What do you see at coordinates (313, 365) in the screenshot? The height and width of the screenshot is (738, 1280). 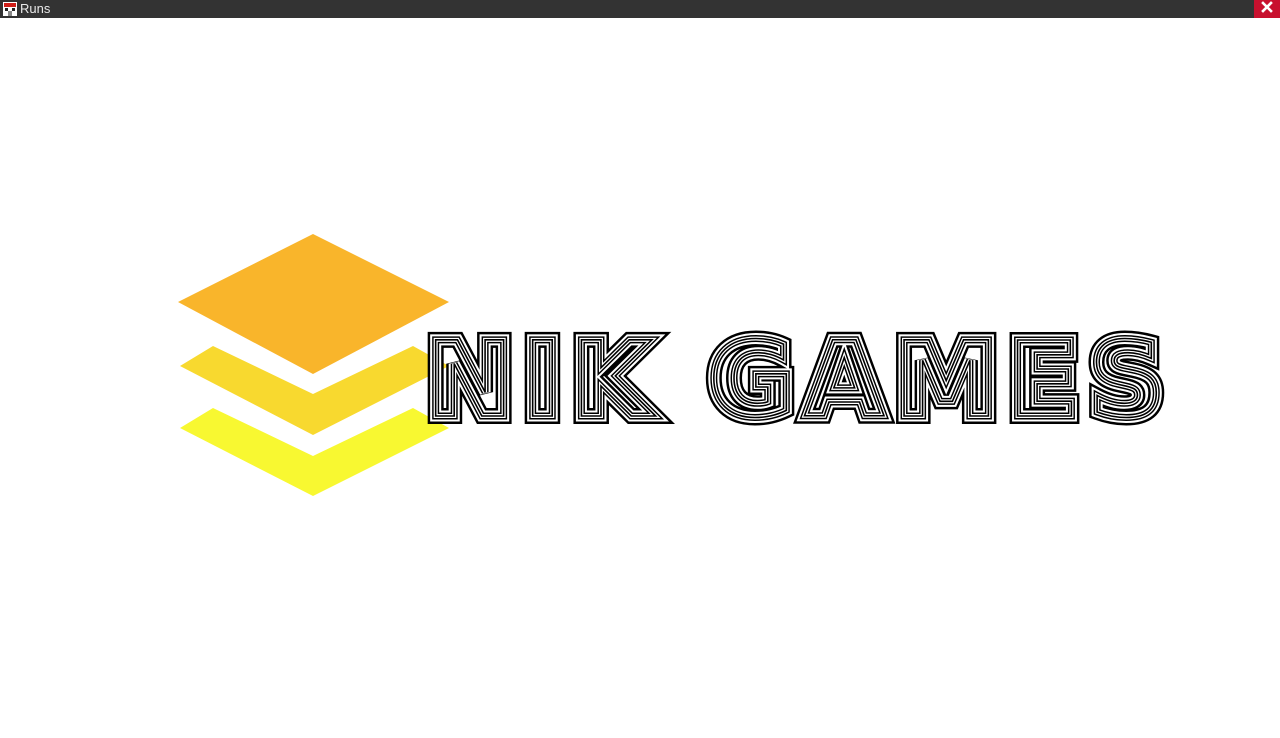 I see `stacked-layers-icon` at bounding box center [313, 365].